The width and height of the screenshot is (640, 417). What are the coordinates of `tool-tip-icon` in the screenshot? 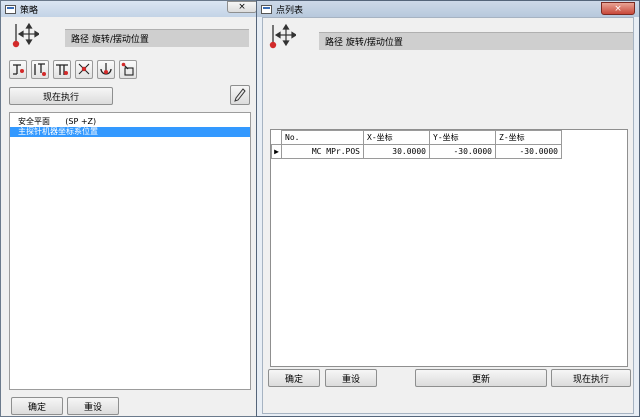 It's located at (62, 69).